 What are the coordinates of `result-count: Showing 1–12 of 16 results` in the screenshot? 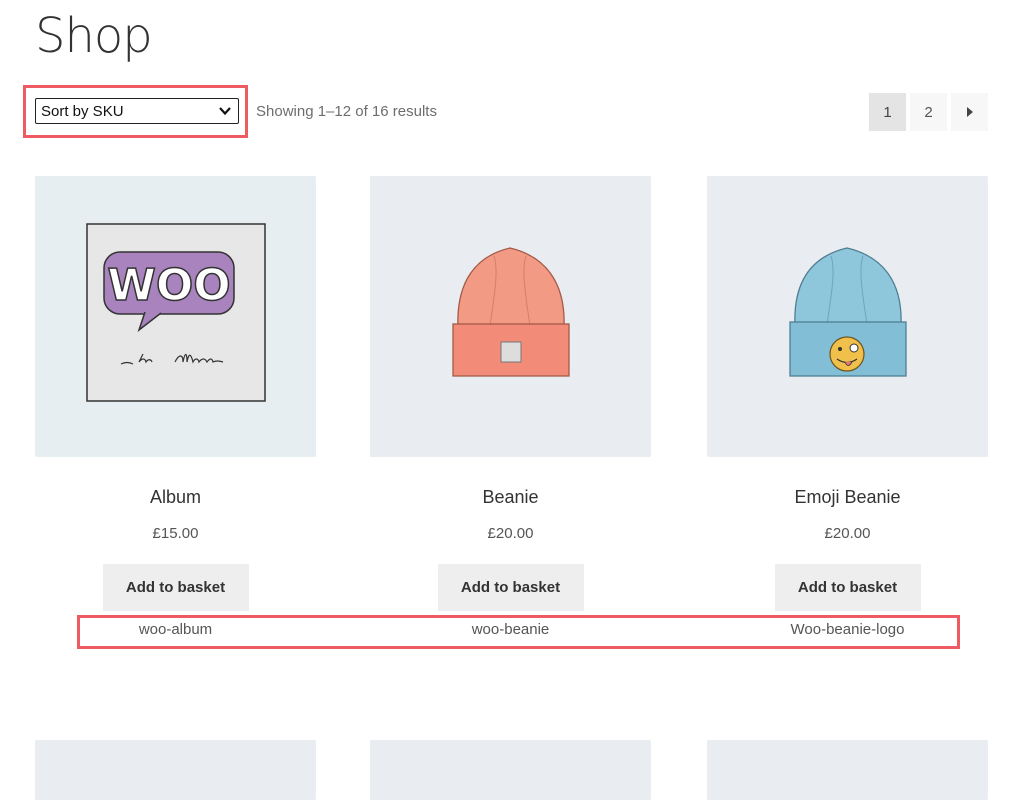 It's located at (346, 111).